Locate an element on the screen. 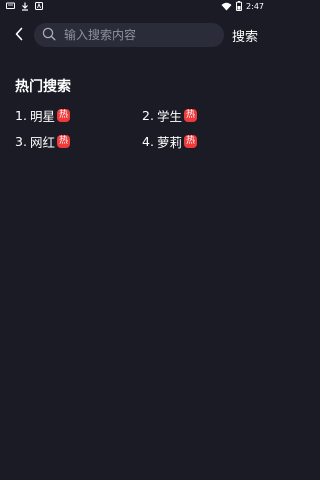 The image size is (320, 480). search-input is located at coordinates (134, 35).